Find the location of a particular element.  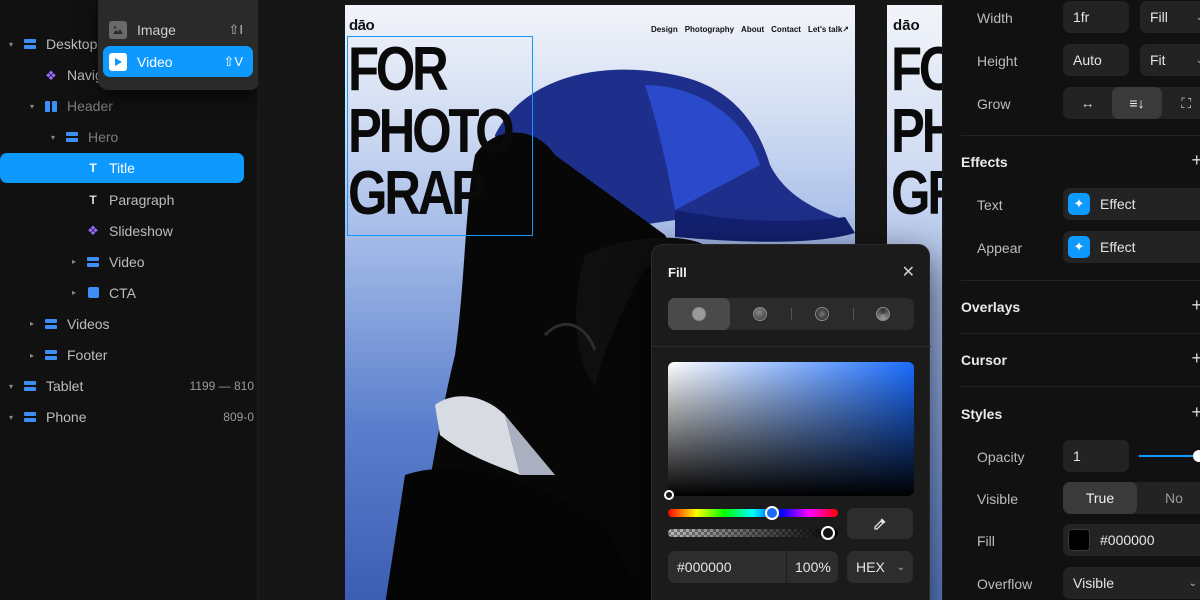

layer-row-title: T Title is located at coordinates (122, 168).